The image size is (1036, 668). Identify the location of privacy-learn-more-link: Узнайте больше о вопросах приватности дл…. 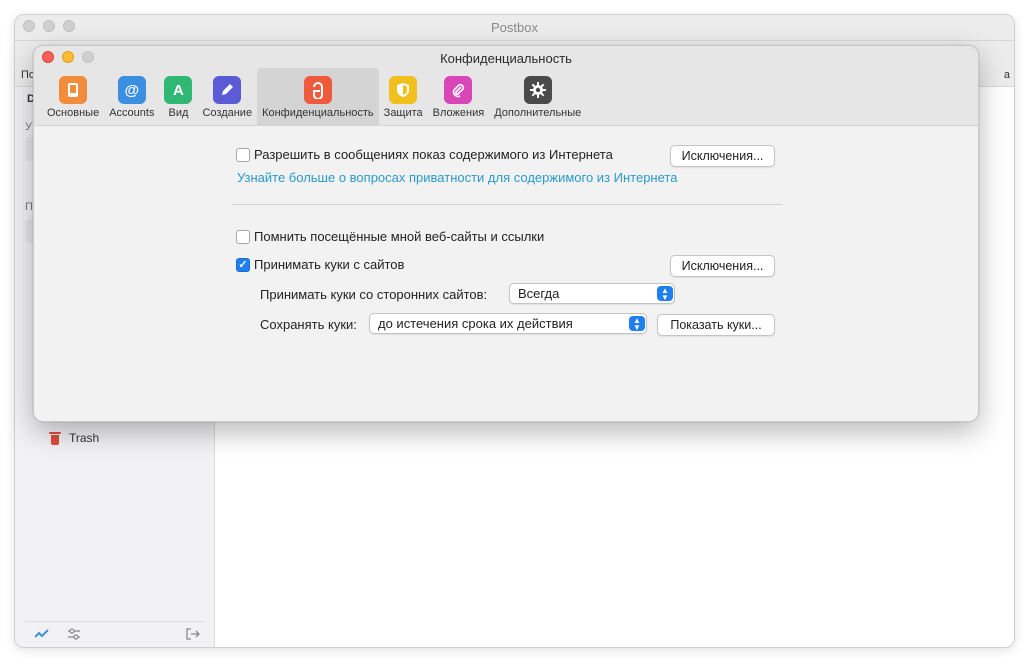
(457, 177).